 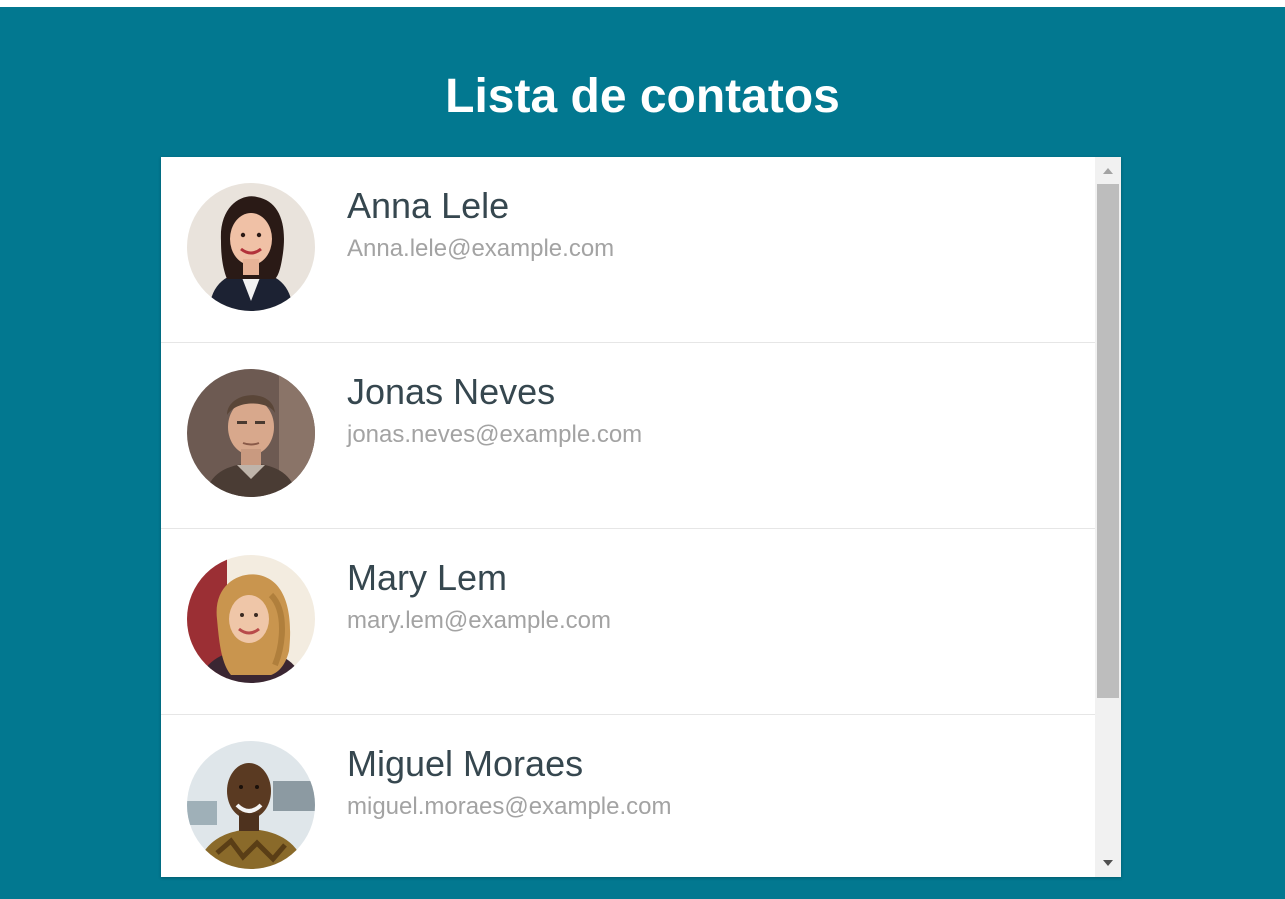 I want to click on contact-email: Anna.lele@example.com, so click(x=481, y=248).